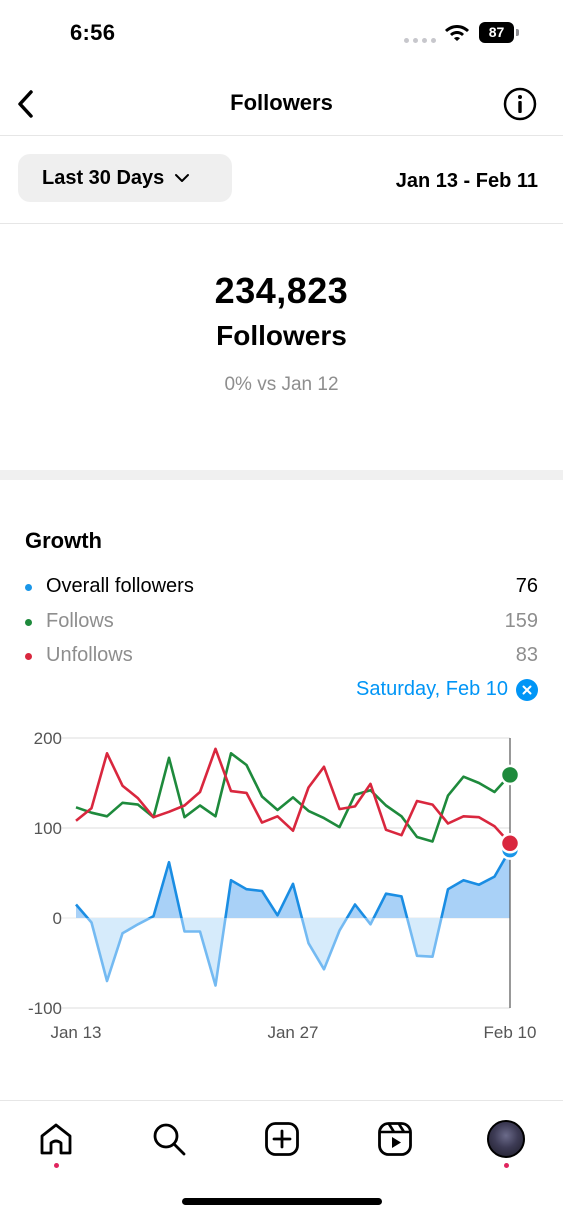  I want to click on followers-count: 234,823, so click(281, 290).